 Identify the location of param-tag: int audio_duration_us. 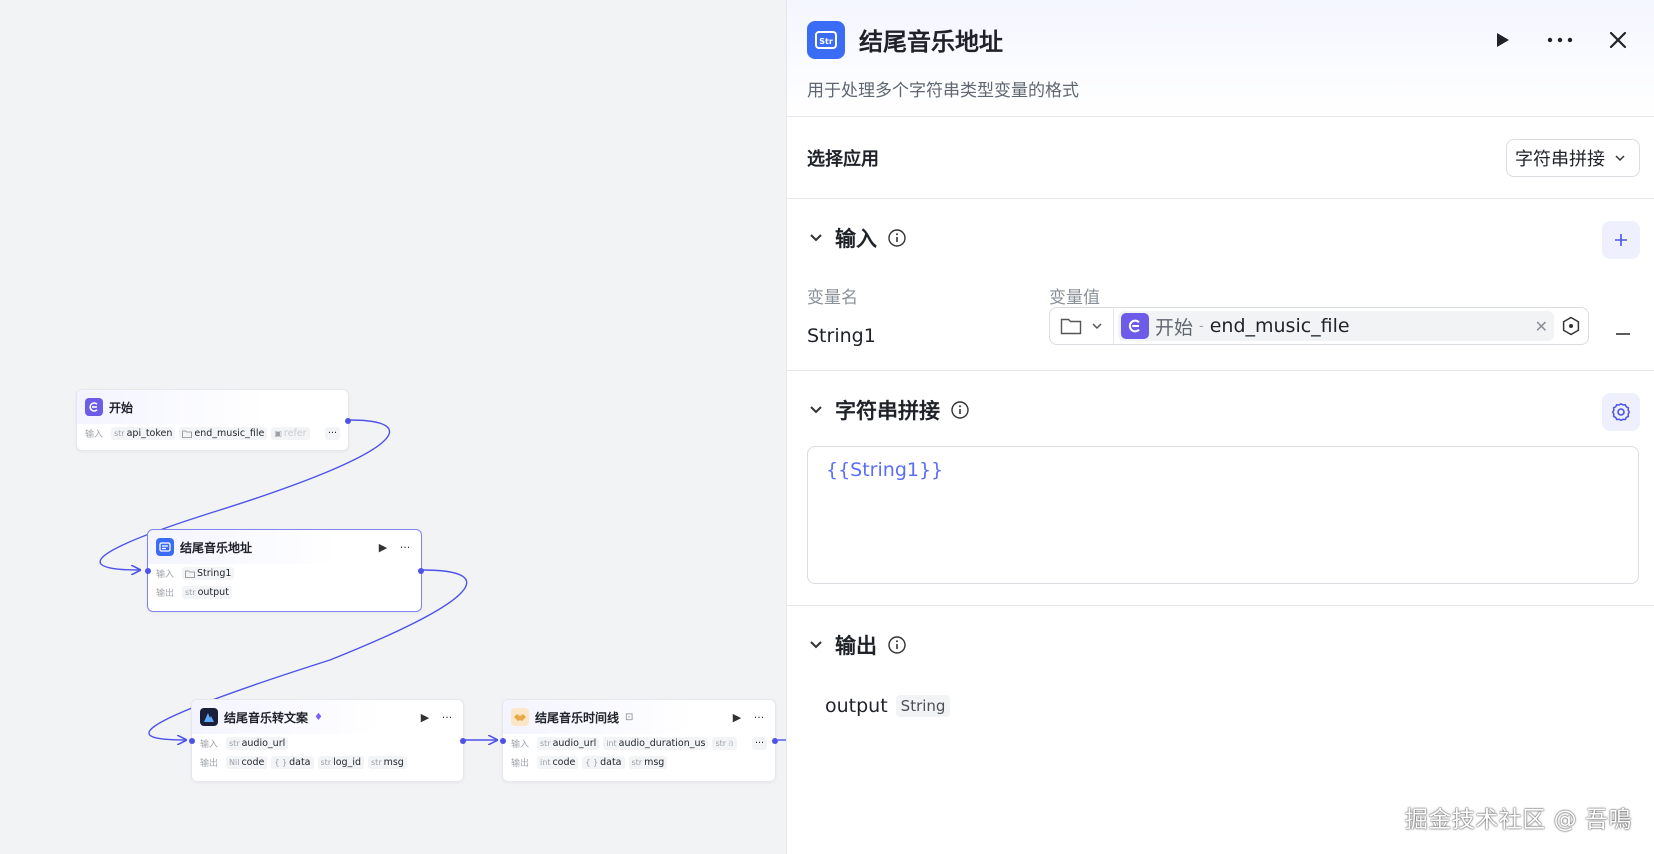
(656, 743).